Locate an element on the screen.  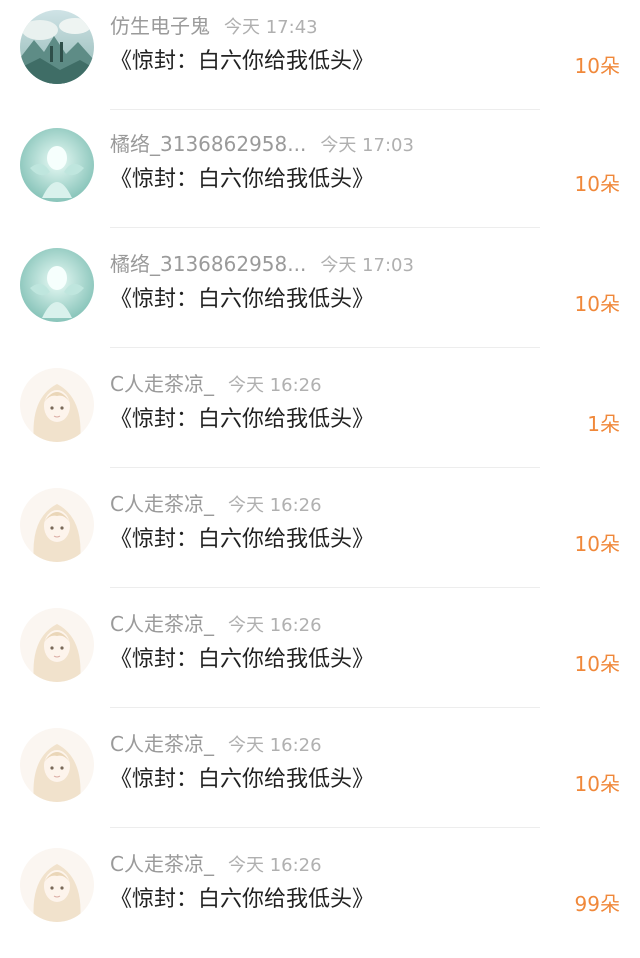
list-item: C人走茶凉_ 今天 16:26 《惊封：白六你给我低头》 99朵 is located at coordinates (320, 898).